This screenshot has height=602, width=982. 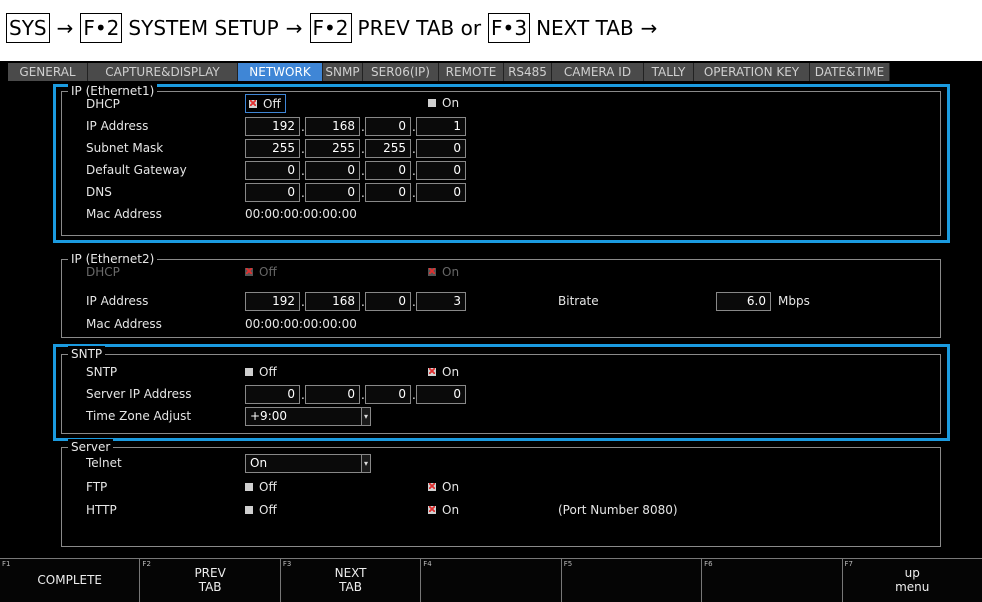 What do you see at coordinates (598, 72) in the screenshot?
I see `tab-camera-id: CAMERA ID` at bounding box center [598, 72].